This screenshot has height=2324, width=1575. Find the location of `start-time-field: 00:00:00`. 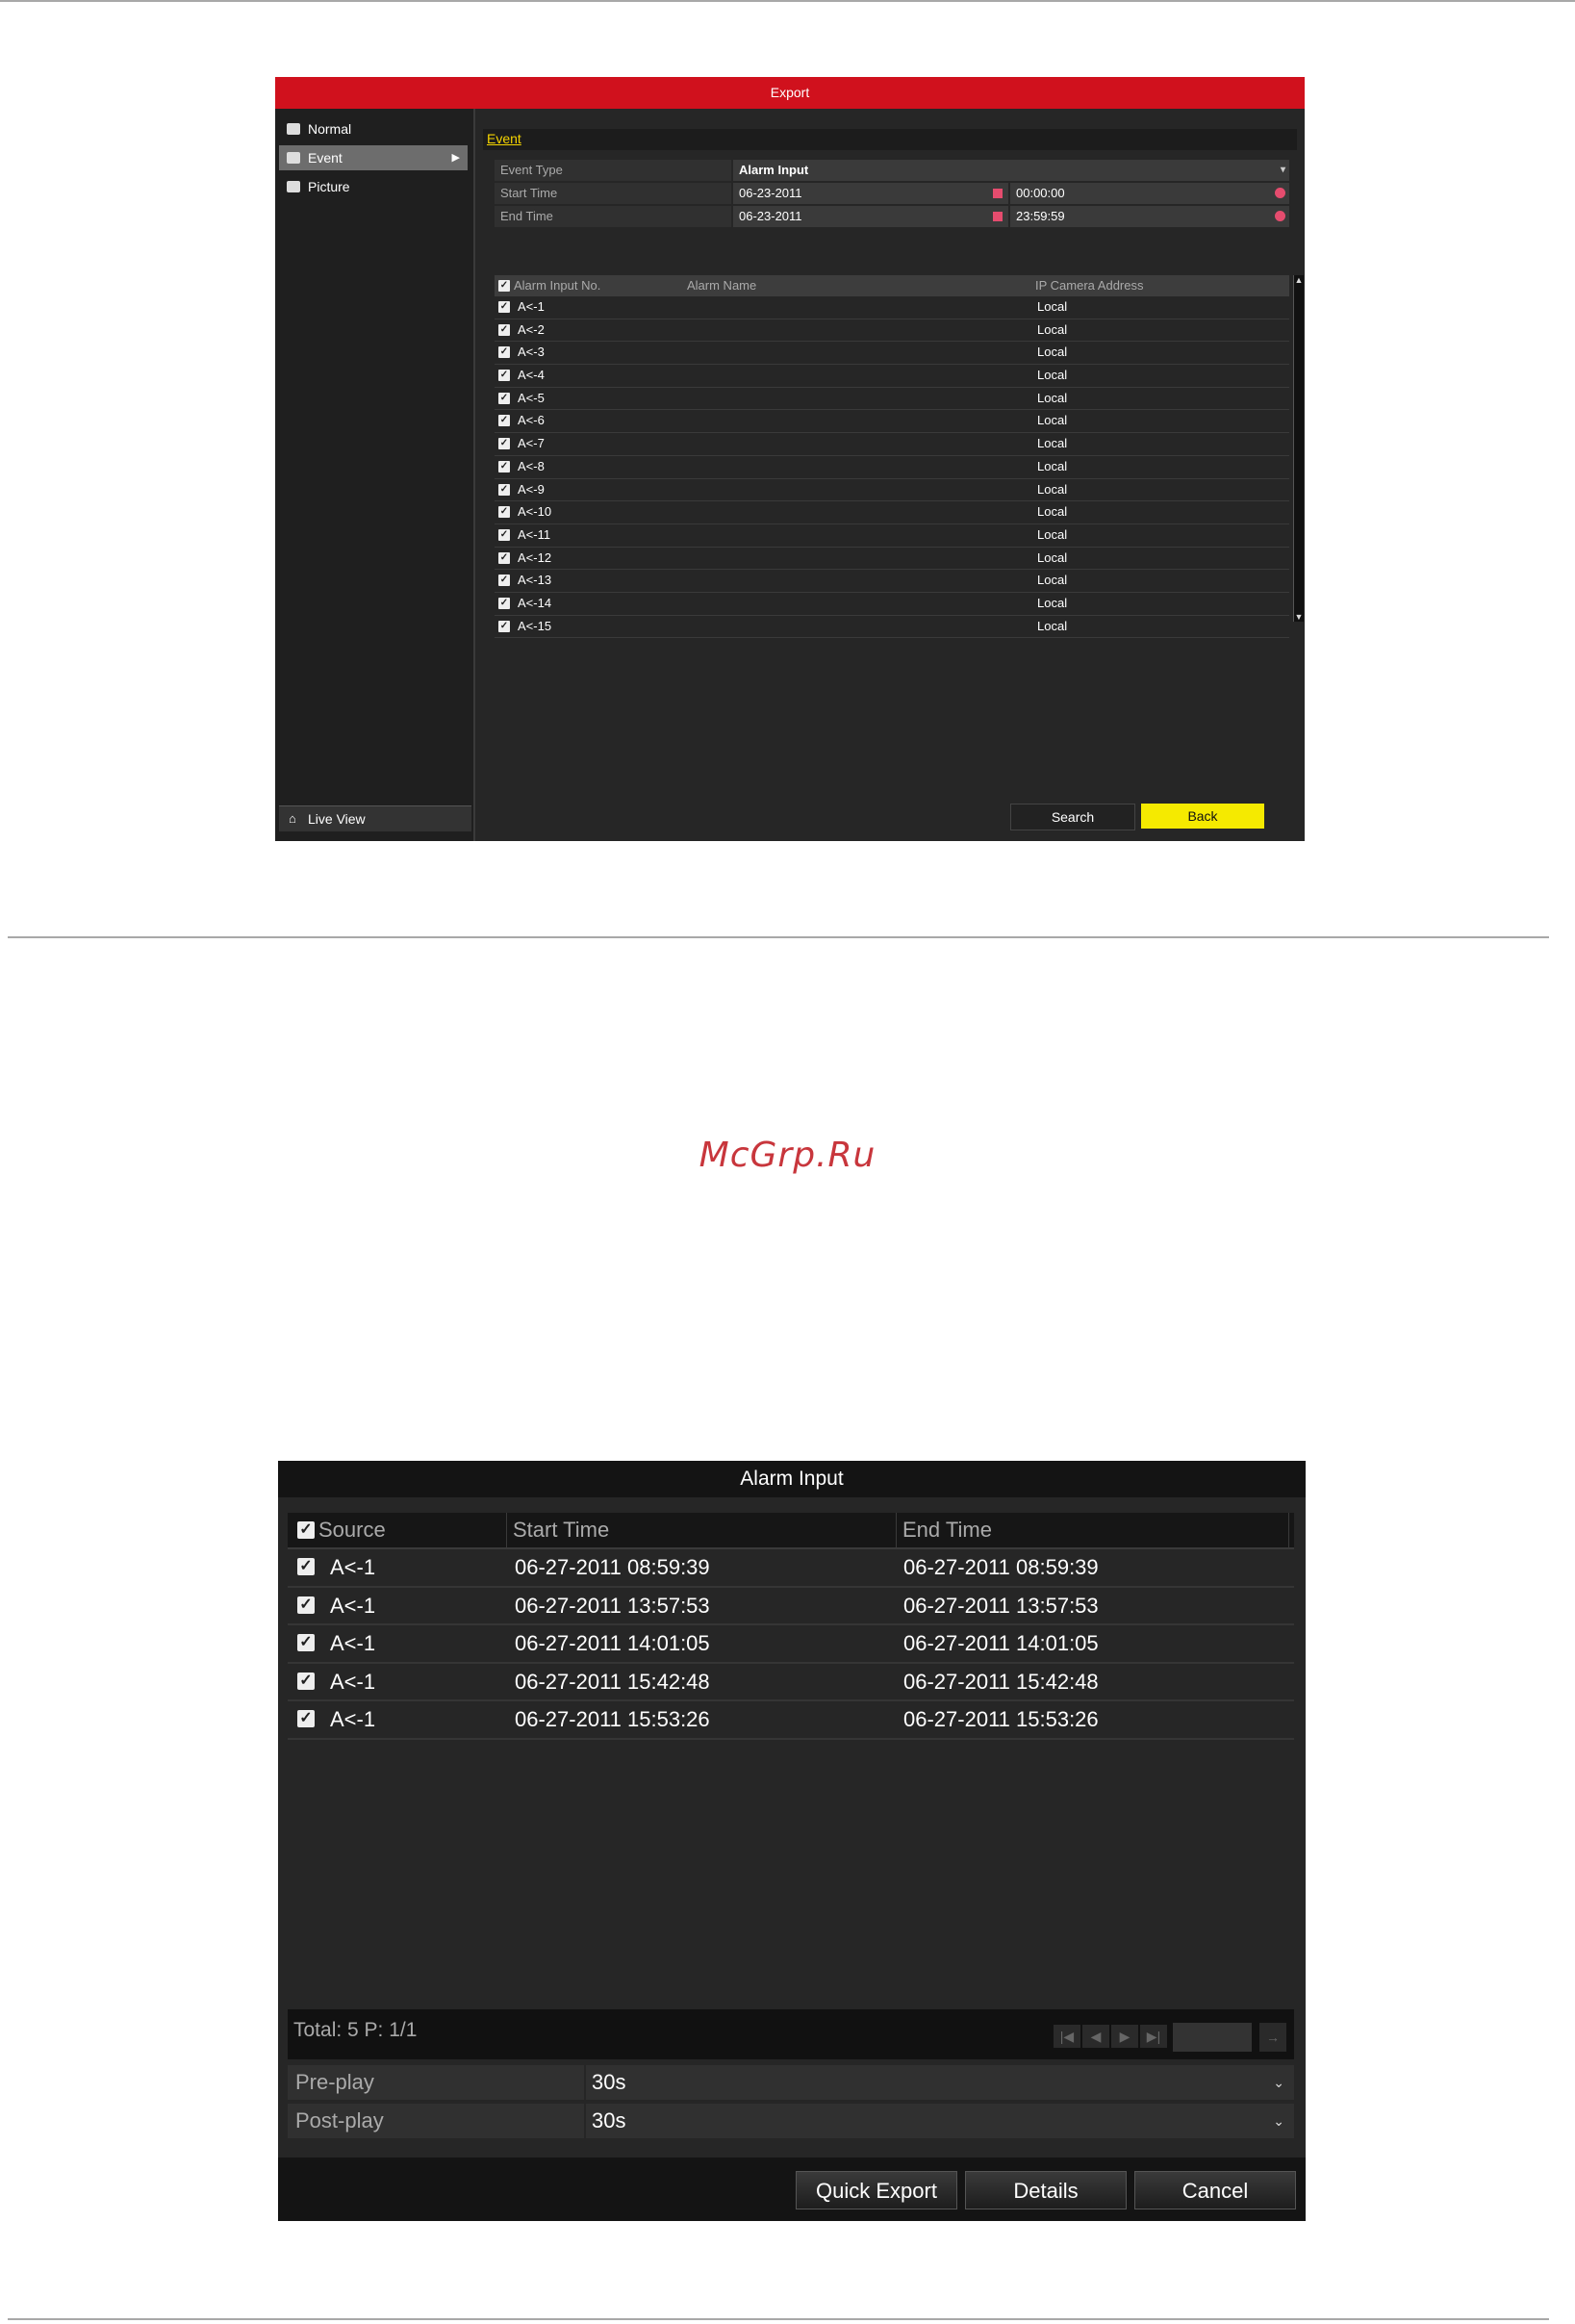

start-time-field: 00:00:00 is located at coordinates (1149, 193).